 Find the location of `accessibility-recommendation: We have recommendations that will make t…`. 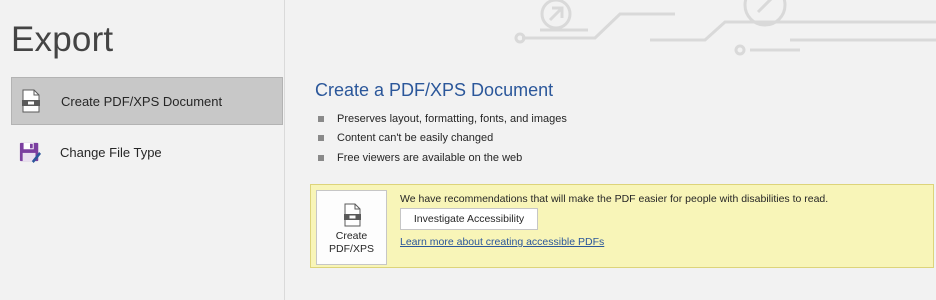

accessibility-recommendation: We have recommendations that will make t… is located at coordinates (614, 199).